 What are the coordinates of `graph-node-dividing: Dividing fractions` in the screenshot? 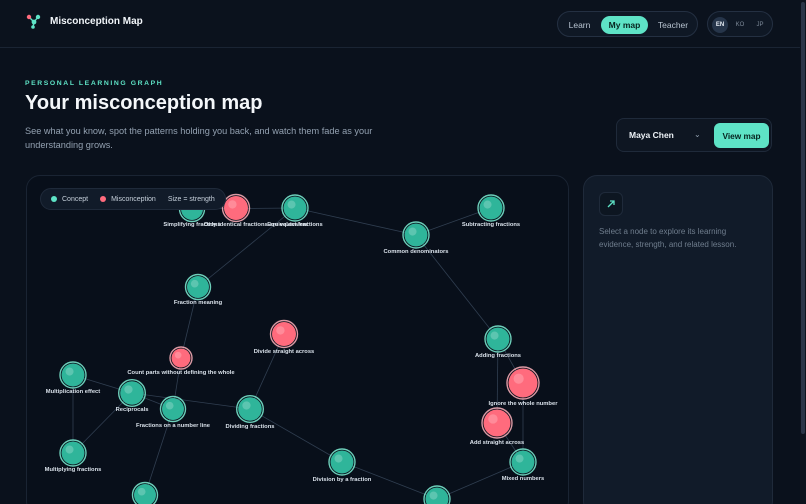 It's located at (250, 412).